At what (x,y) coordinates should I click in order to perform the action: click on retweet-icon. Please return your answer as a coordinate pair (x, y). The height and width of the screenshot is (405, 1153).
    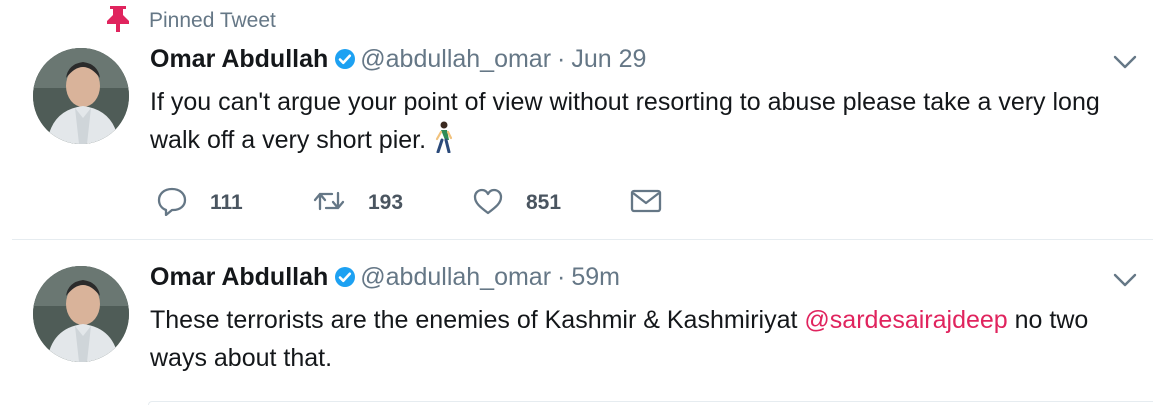
    Looking at the image, I should click on (329, 203).